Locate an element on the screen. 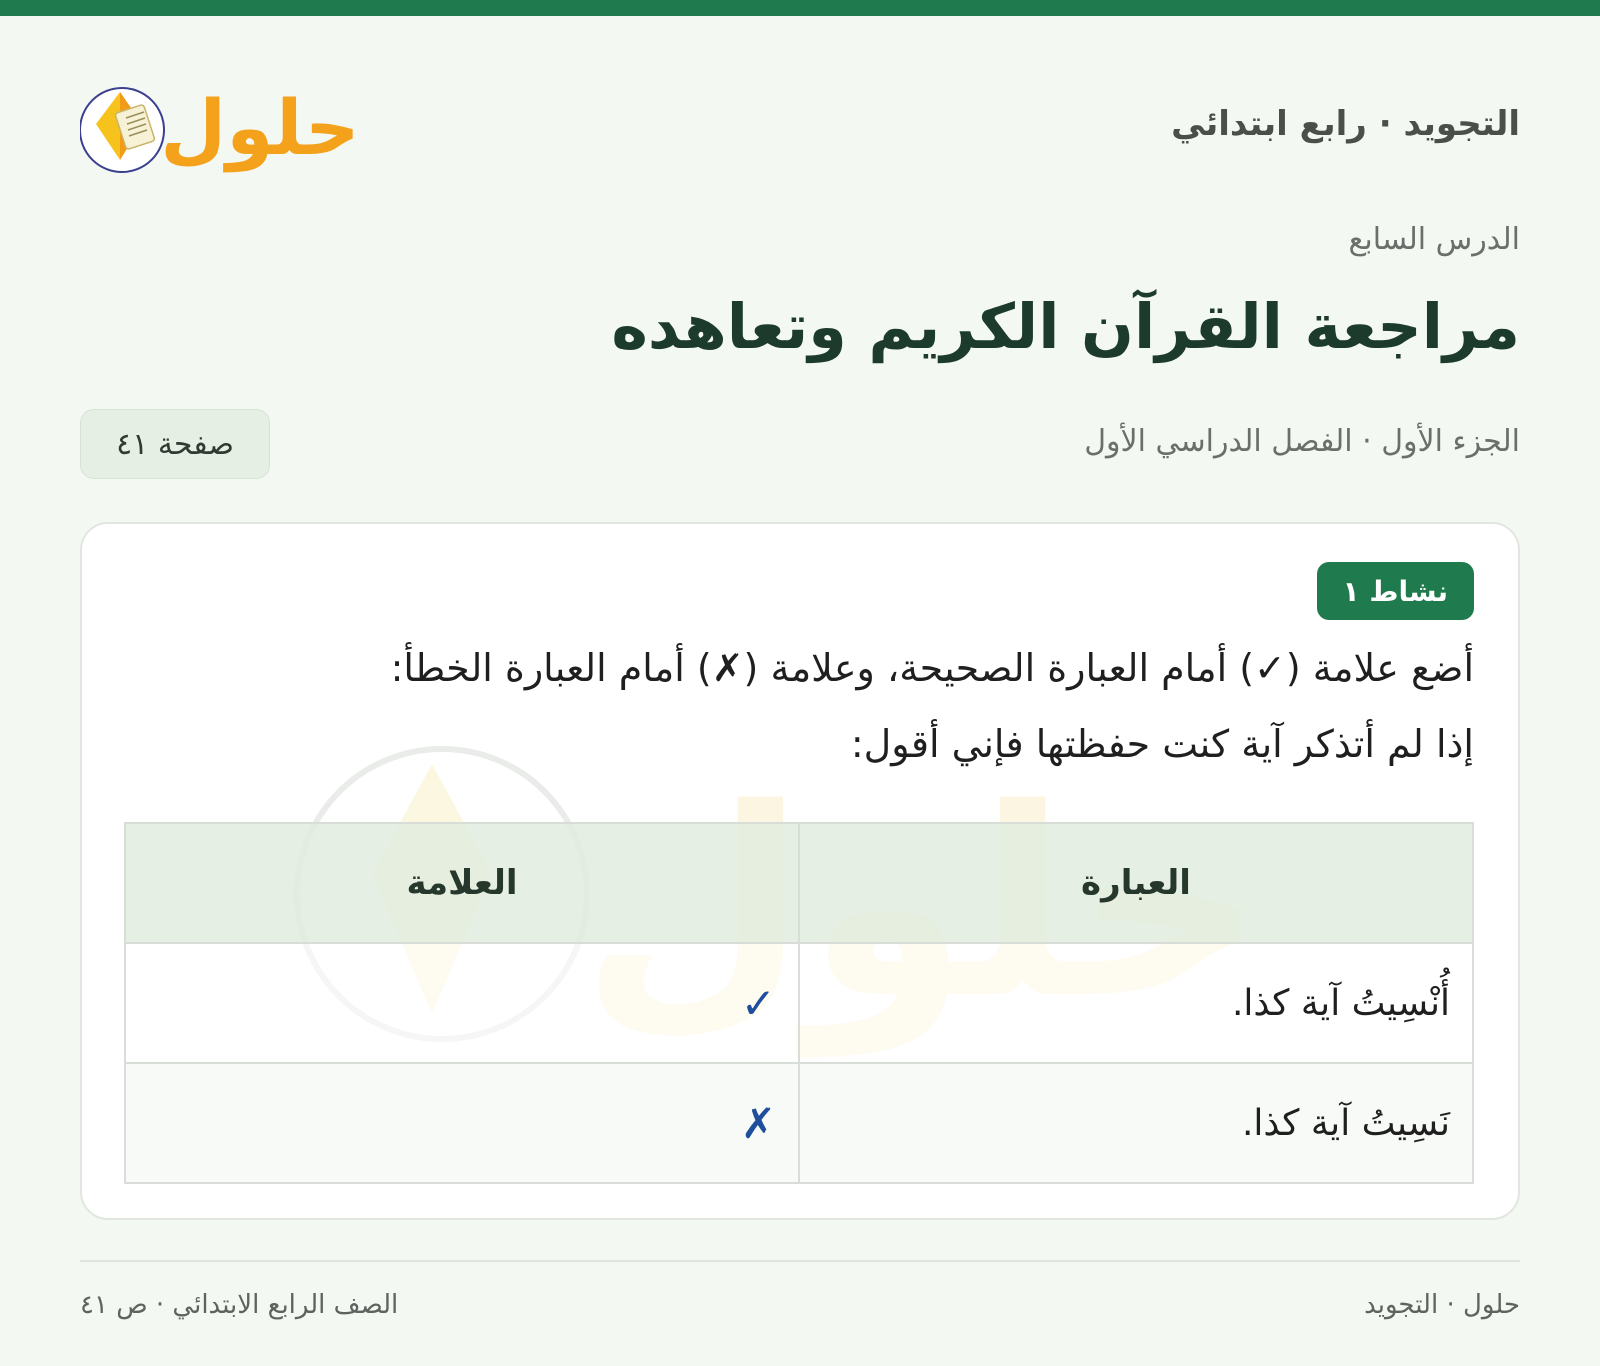 This screenshot has height=1366, width=1600. logo-wordmark: حلول is located at coordinates (259, 128).